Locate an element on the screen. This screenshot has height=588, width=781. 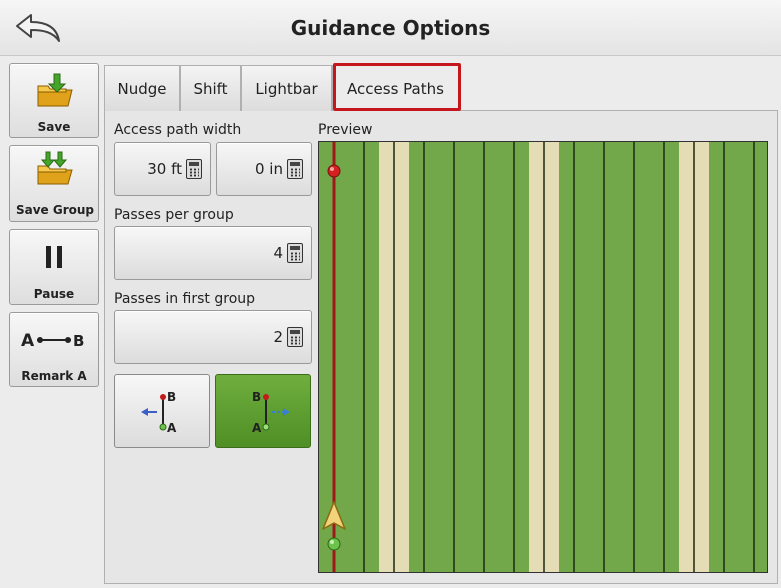
direction-right-button: B A is located at coordinates (263, 411).